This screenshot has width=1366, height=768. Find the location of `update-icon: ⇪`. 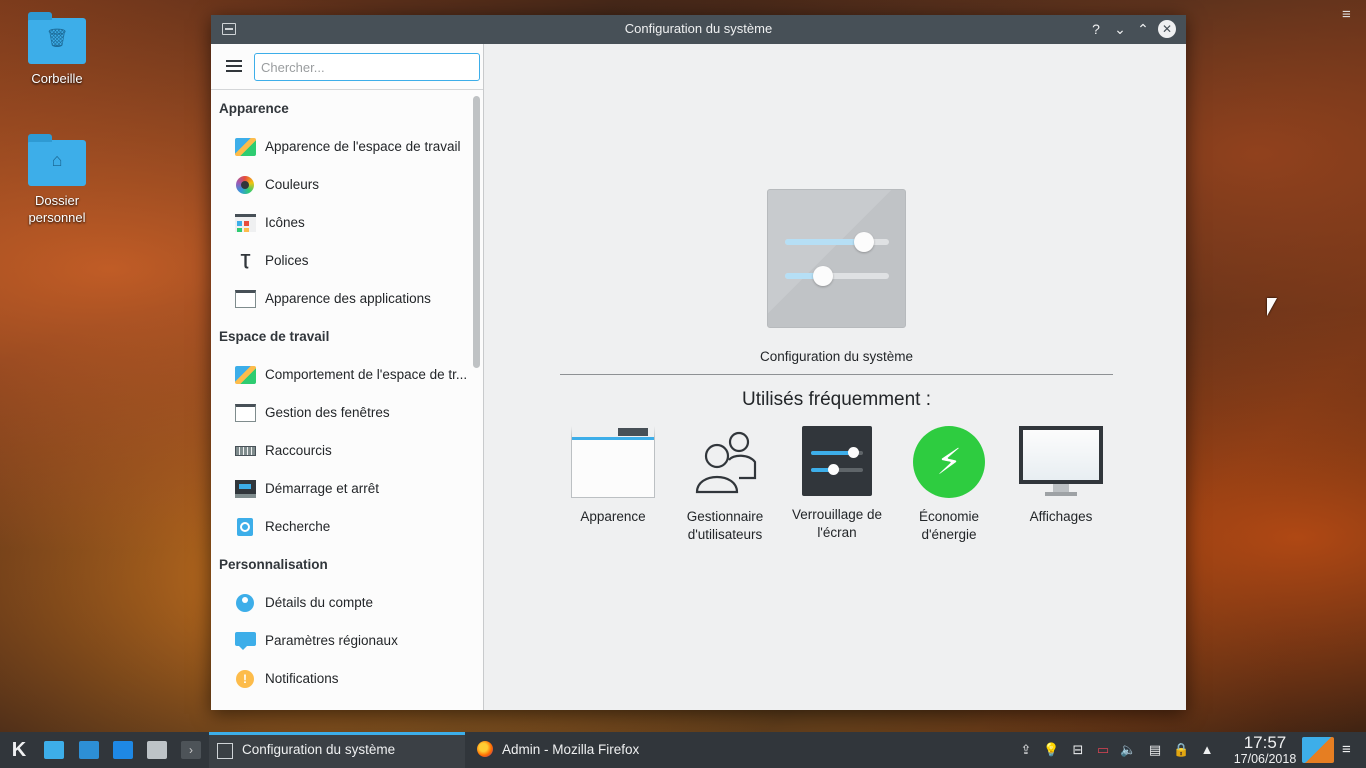

update-icon: ⇪ is located at coordinates (1026, 750).